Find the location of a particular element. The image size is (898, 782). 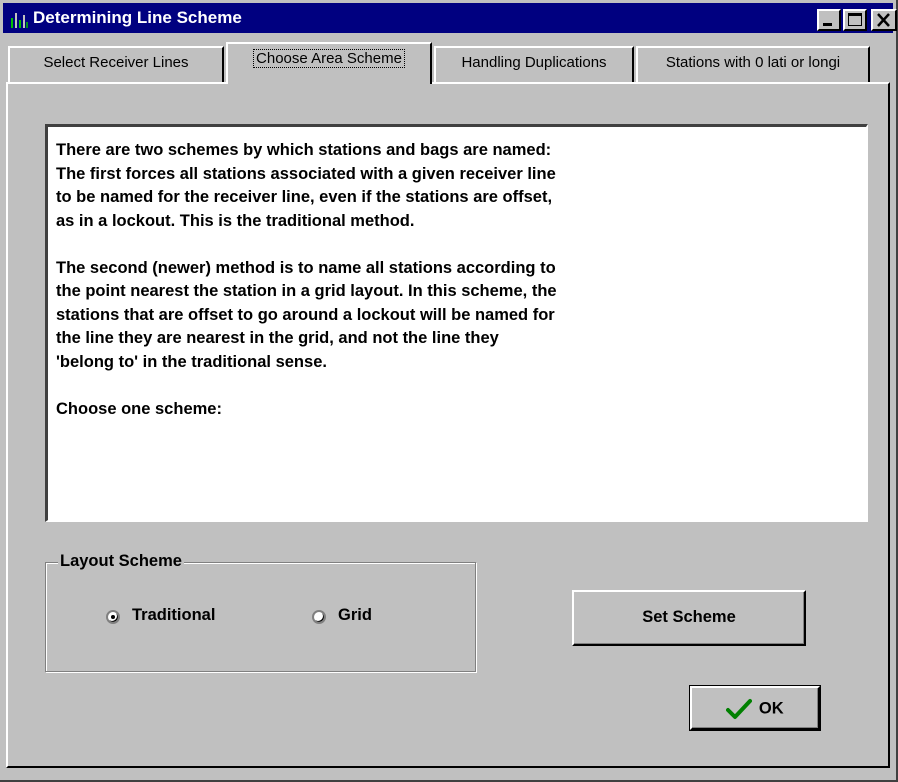

tab-label: Select Receiver Lines is located at coordinates (116, 62).